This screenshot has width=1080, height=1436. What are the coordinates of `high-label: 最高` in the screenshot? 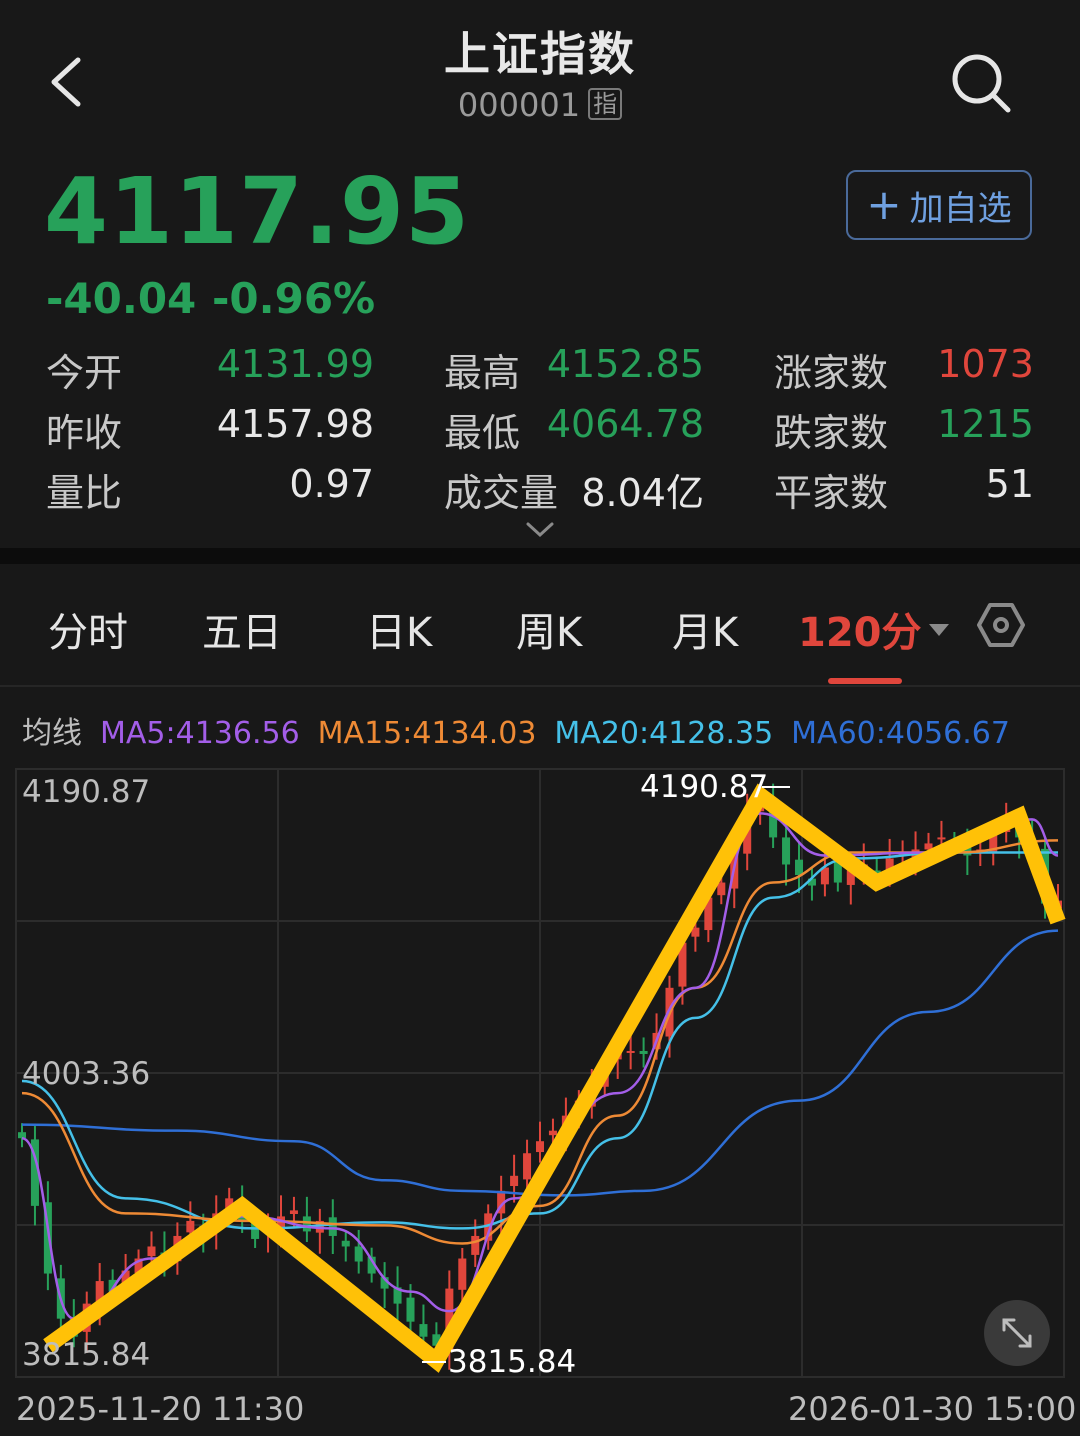 It's located at (482, 373).